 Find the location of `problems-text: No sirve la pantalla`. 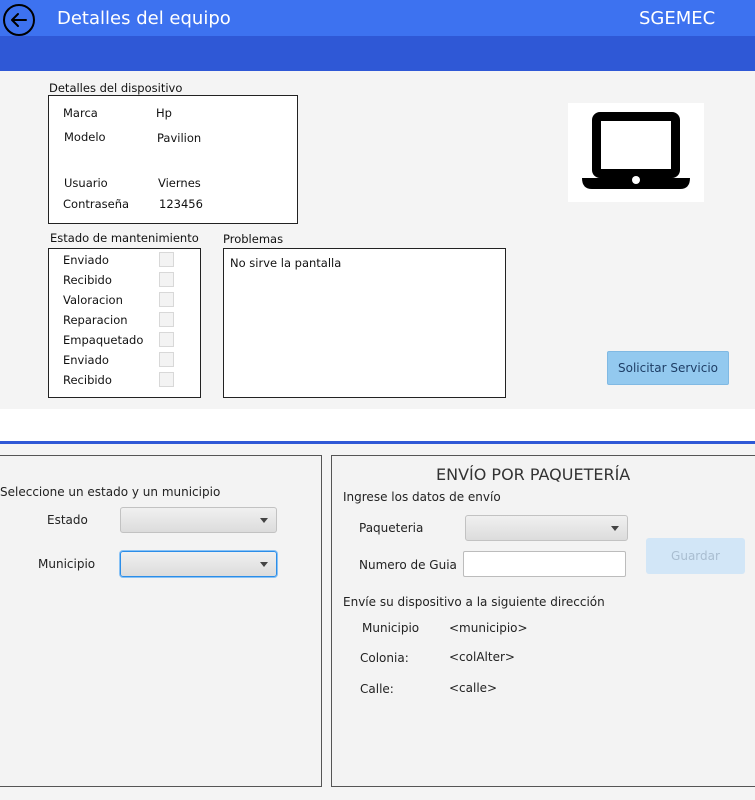

problems-text: No sirve la pantalla is located at coordinates (286, 263).